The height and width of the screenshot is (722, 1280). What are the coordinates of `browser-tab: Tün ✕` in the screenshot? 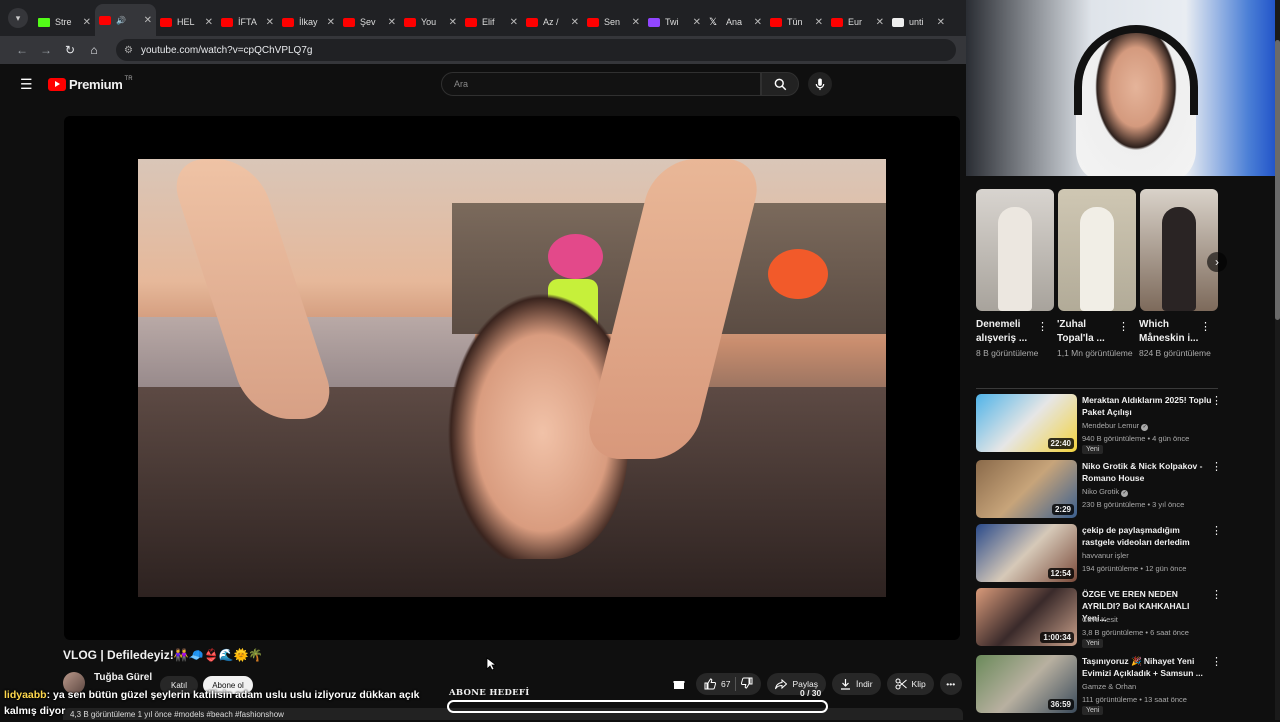 It's located at (796, 22).